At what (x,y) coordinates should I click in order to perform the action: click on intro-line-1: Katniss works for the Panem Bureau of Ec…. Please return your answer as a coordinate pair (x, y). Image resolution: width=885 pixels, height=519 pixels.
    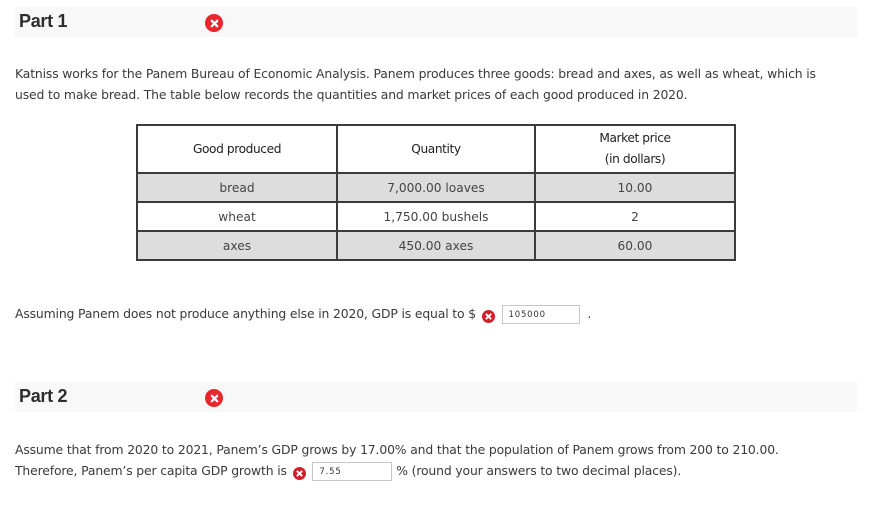
    Looking at the image, I should click on (415, 73).